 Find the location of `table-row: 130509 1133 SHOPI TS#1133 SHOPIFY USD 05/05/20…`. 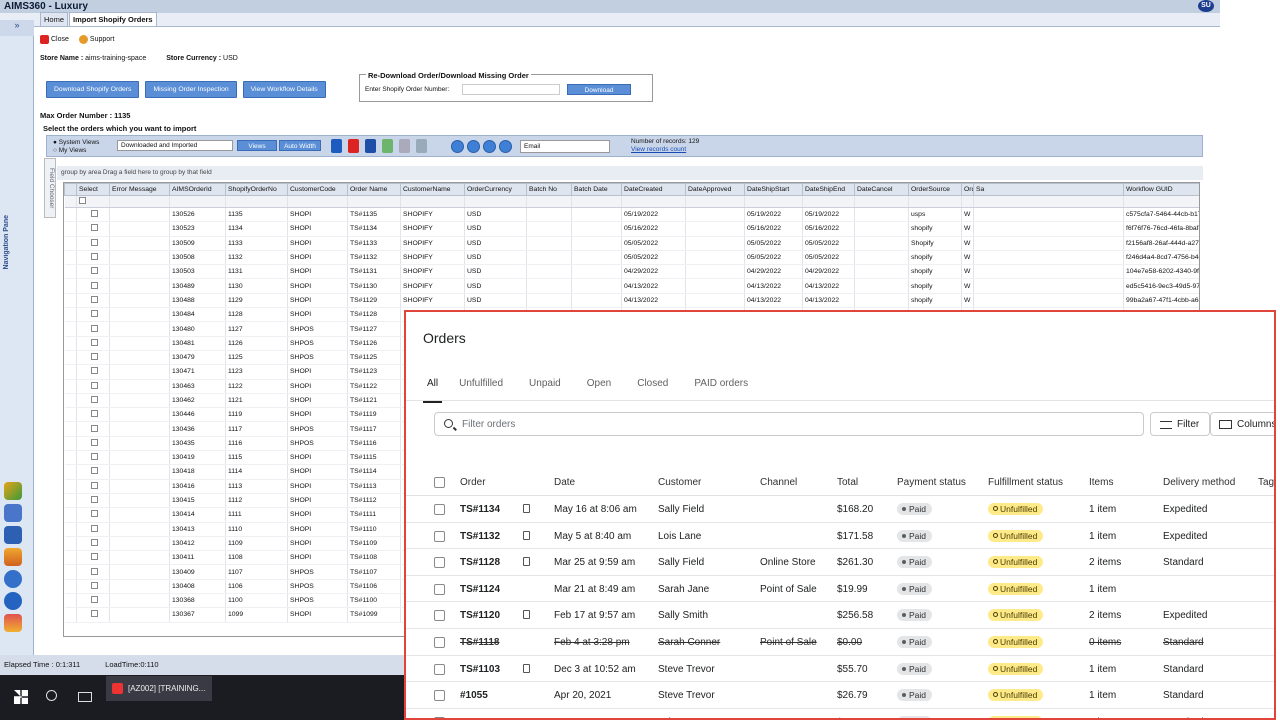

table-row: 130509 1133 SHOPI TS#1133 SHOPIFY USD 05/05/20… is located at coordinates (631, 243).